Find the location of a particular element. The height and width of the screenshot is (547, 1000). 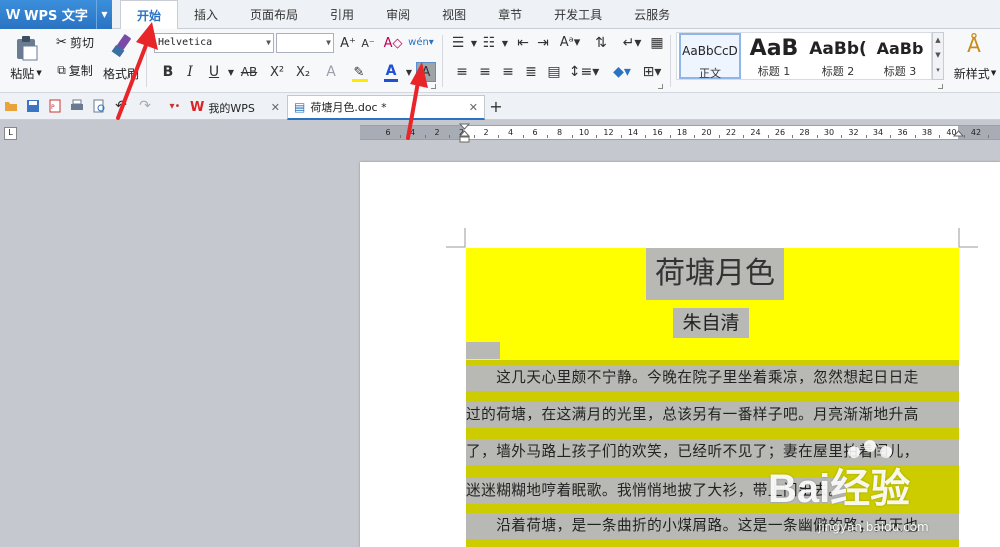

styles-dialog-launcher is located at coordinates (940, 86).